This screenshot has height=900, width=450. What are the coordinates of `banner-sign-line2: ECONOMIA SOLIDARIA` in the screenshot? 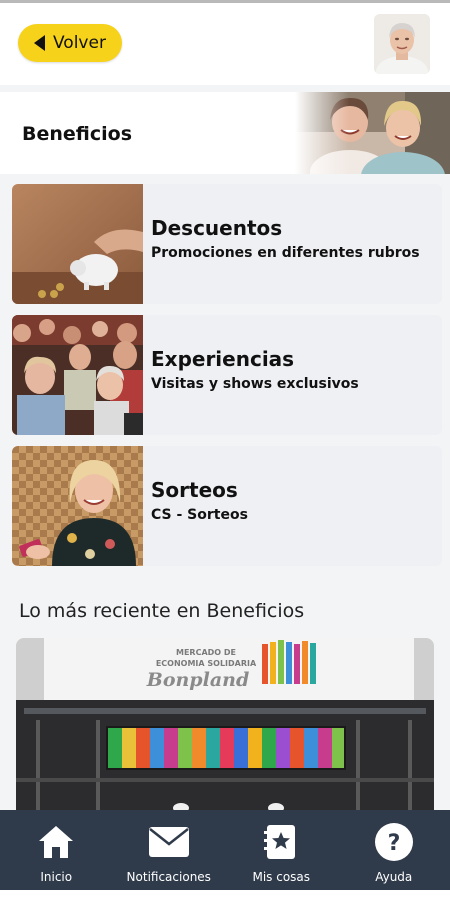 It's located at (206, 663).